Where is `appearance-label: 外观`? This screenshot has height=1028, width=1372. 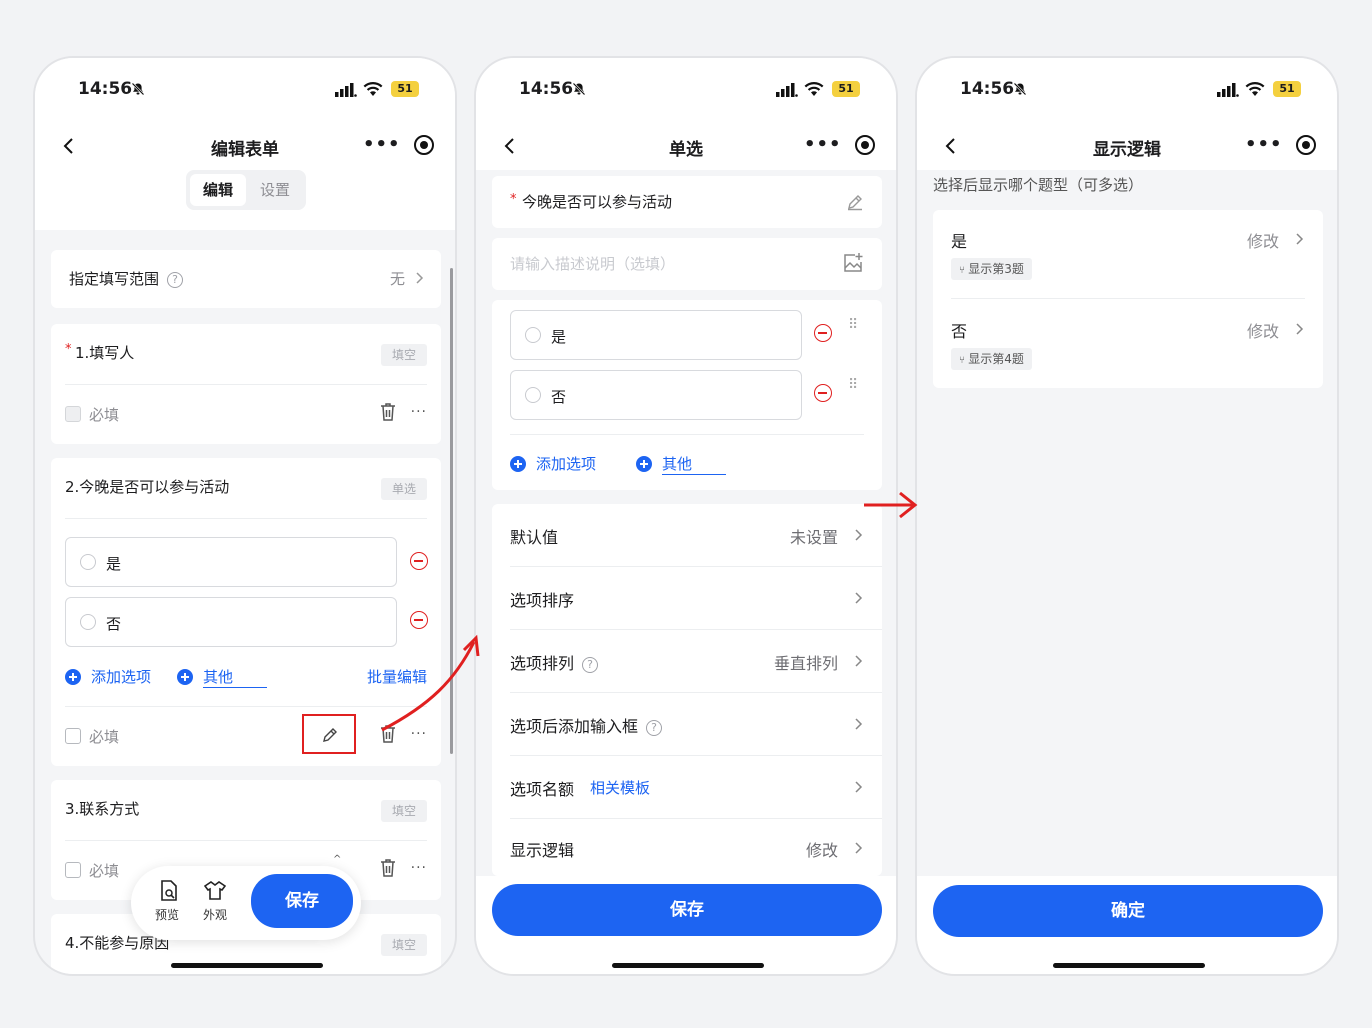 appearance-label: 外观 is located at coordinates (215, 914).